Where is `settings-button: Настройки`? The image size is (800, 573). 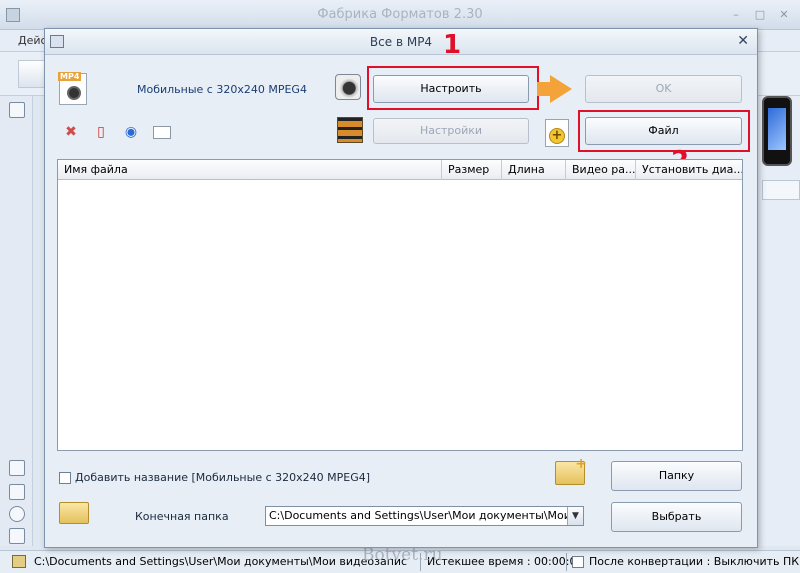 settings-button: Настройки is located at coordinates (451, 131).